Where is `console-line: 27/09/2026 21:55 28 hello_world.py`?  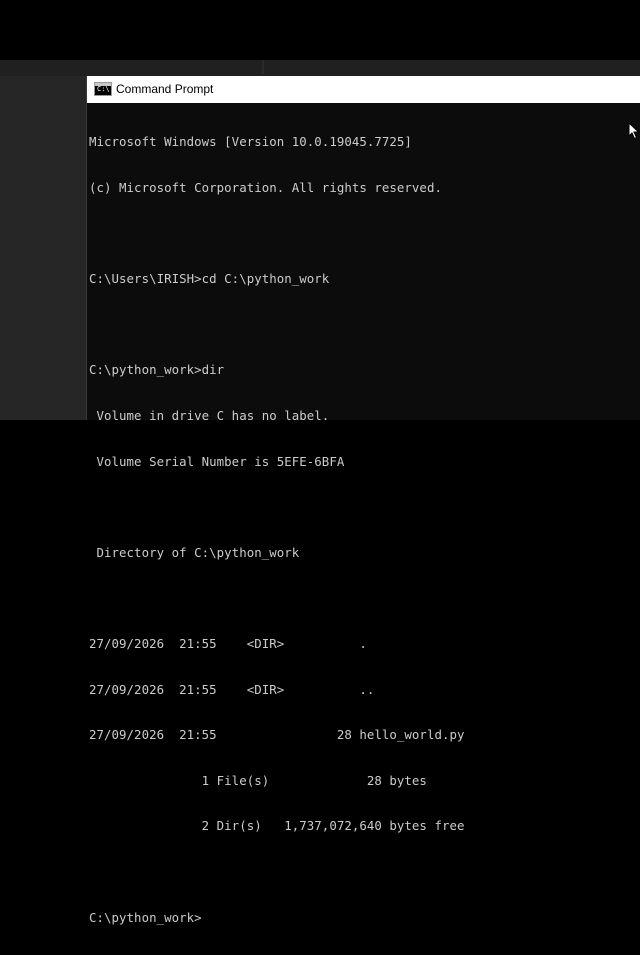
console-line: 27/09/2026 21:55 28 hello_world.py is located at coordinates (277, 735).